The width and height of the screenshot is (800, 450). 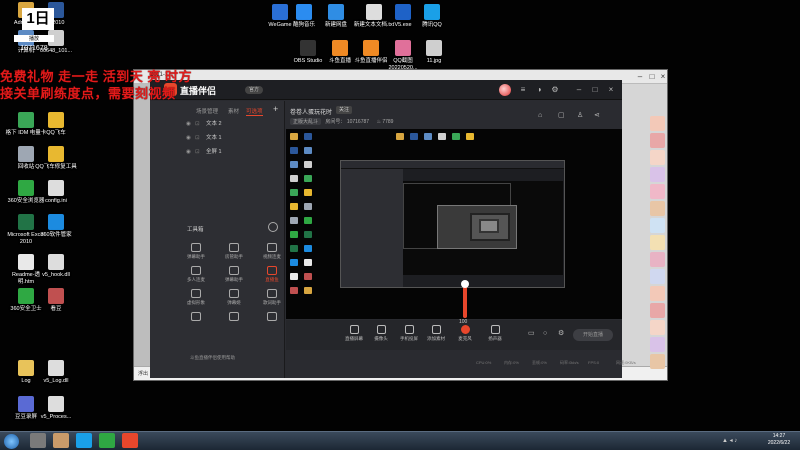 I want to click on layer-item: ◉ ⊡ 全屏 1, so click(x=231, y=152).